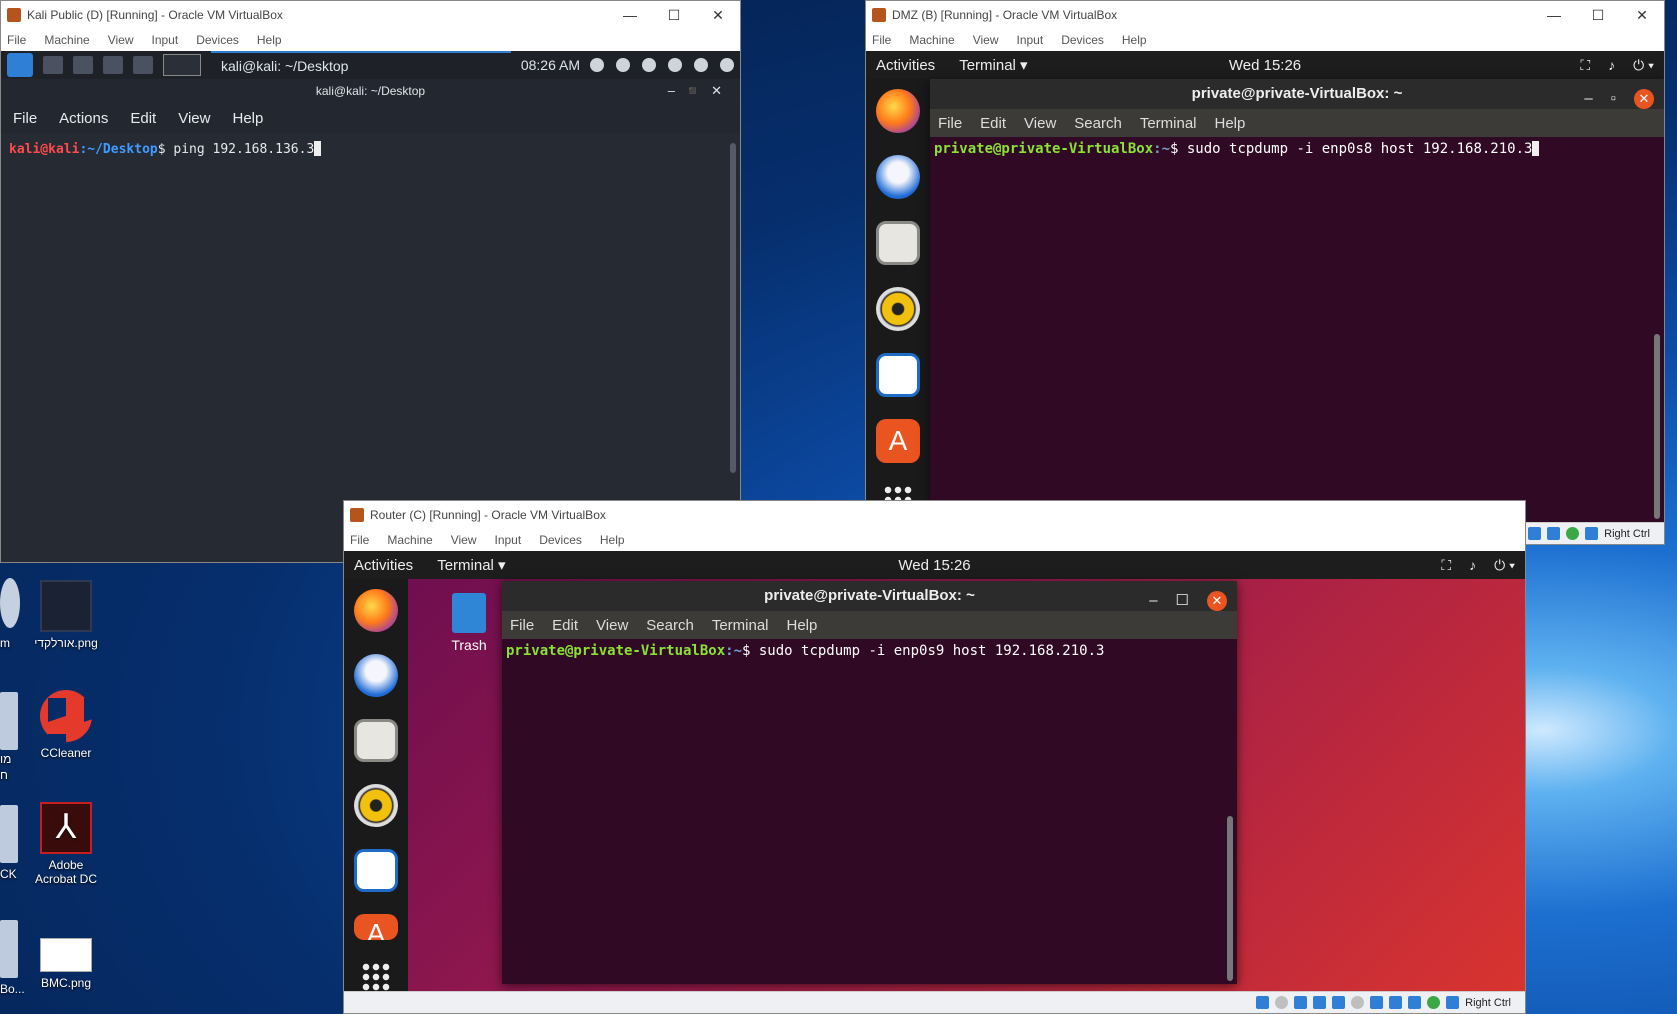 The height and width of the screenshot is (1014, 1677). What do you see at coordinates (1320, 1002) in the screenshot?
I see `network-icon` at bounding box center [1320, 1002].